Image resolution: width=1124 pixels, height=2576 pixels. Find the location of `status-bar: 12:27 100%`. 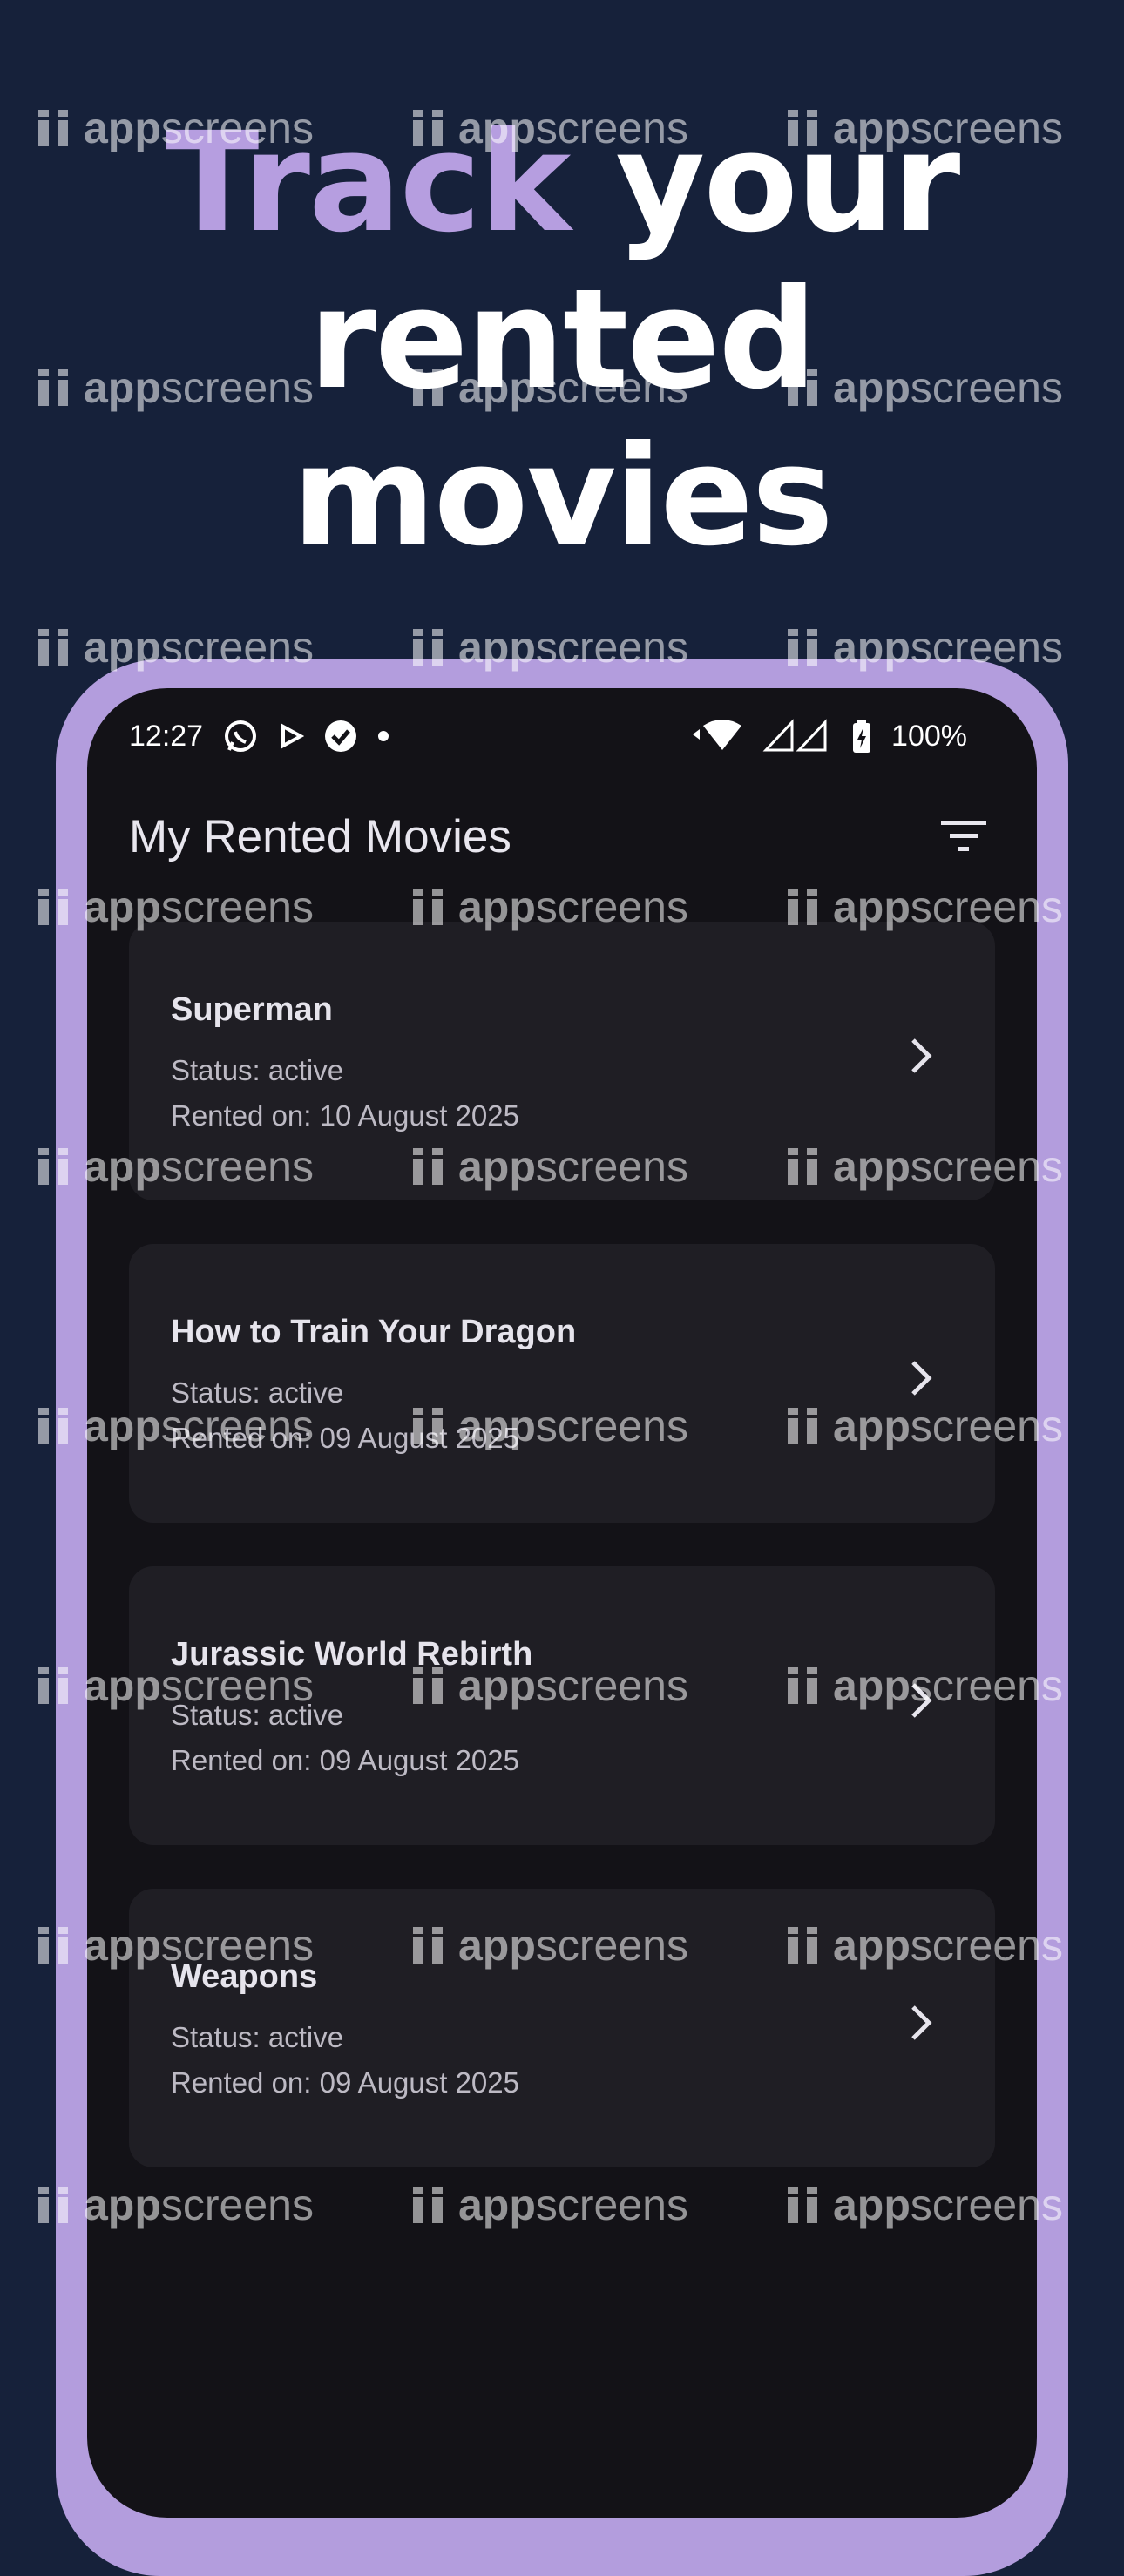

status-bar: 12:27 100% is located at coordinates (548, 736).